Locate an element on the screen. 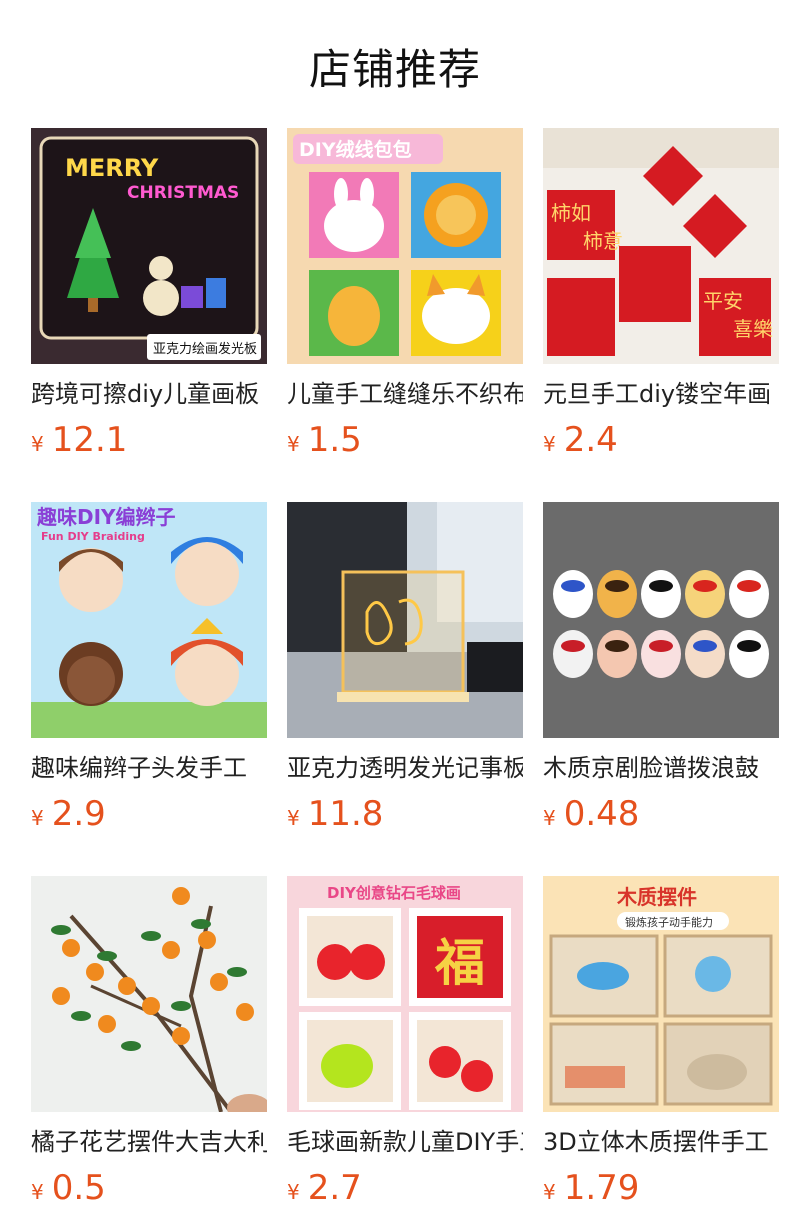  price-amount: 1.79 is located at coordinates (601, 1188).